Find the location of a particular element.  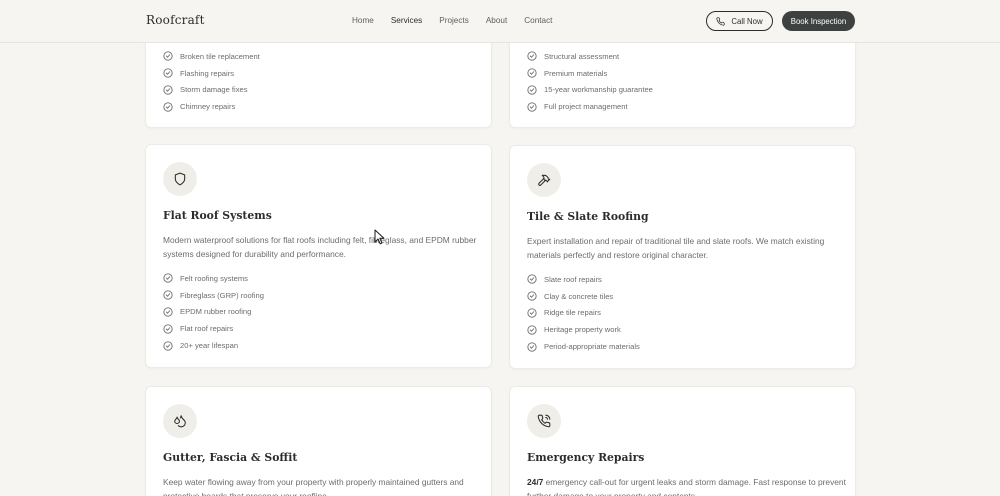

service-title: Tile & Slate Roofing is located at coordinates (588, 216).